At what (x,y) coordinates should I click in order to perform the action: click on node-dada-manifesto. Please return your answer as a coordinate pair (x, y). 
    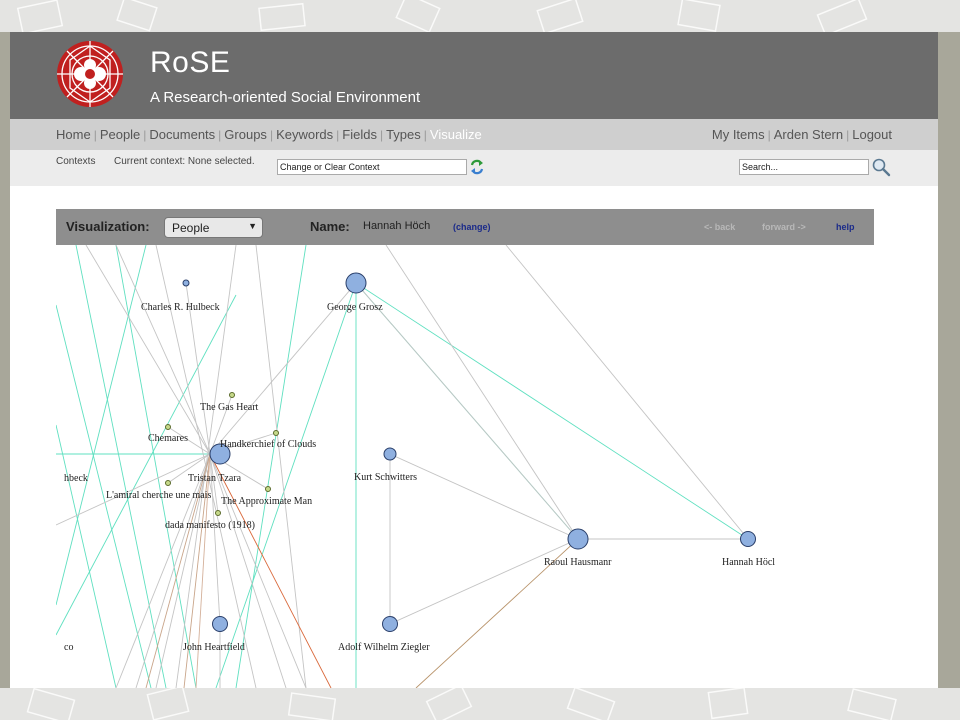
    Looking at the image, I should click on (218, 513).